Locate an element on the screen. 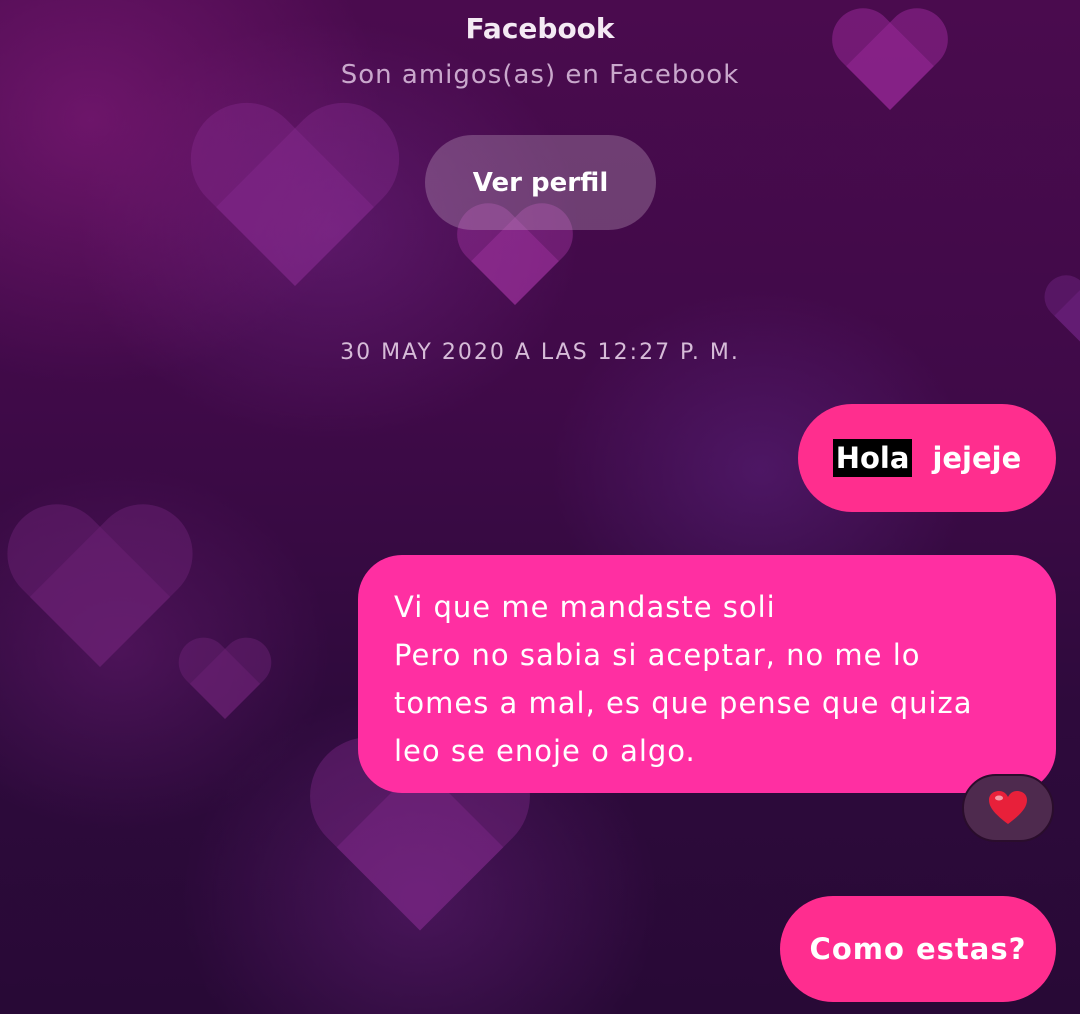 This screenshot has width=1080, height=1014. message-text-line: Vi que me mandaste soli is located at coordinates (585, 607).